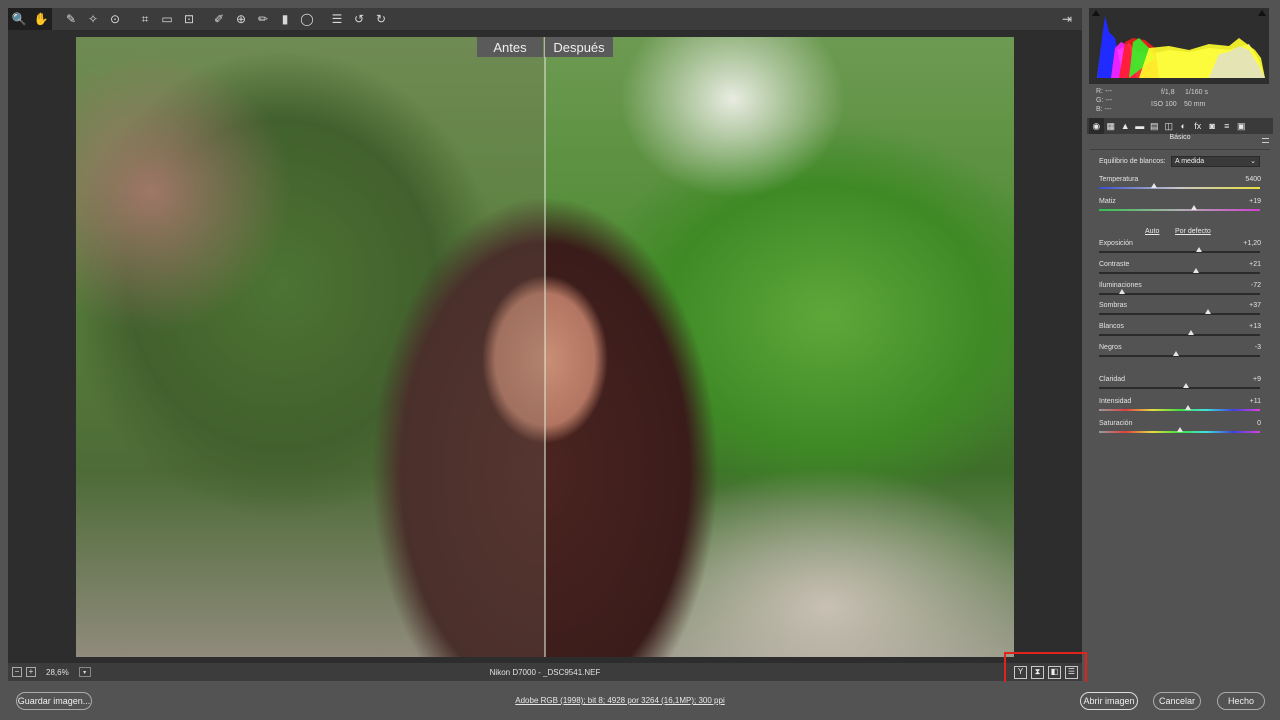 This screenshot has height=720, width=1280. Describe the element at coordinates (1179, 208) in the screenshot. I see `matiz-slider` at that location.